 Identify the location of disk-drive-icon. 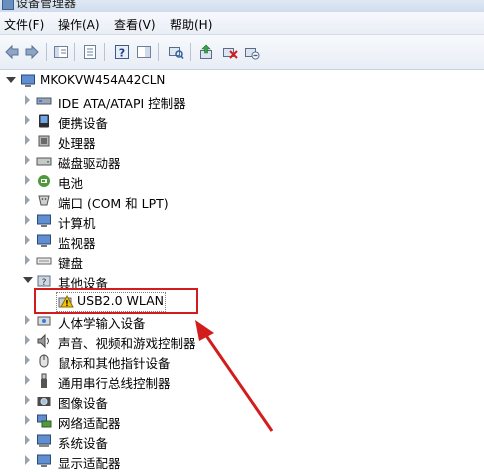
(44, 161).